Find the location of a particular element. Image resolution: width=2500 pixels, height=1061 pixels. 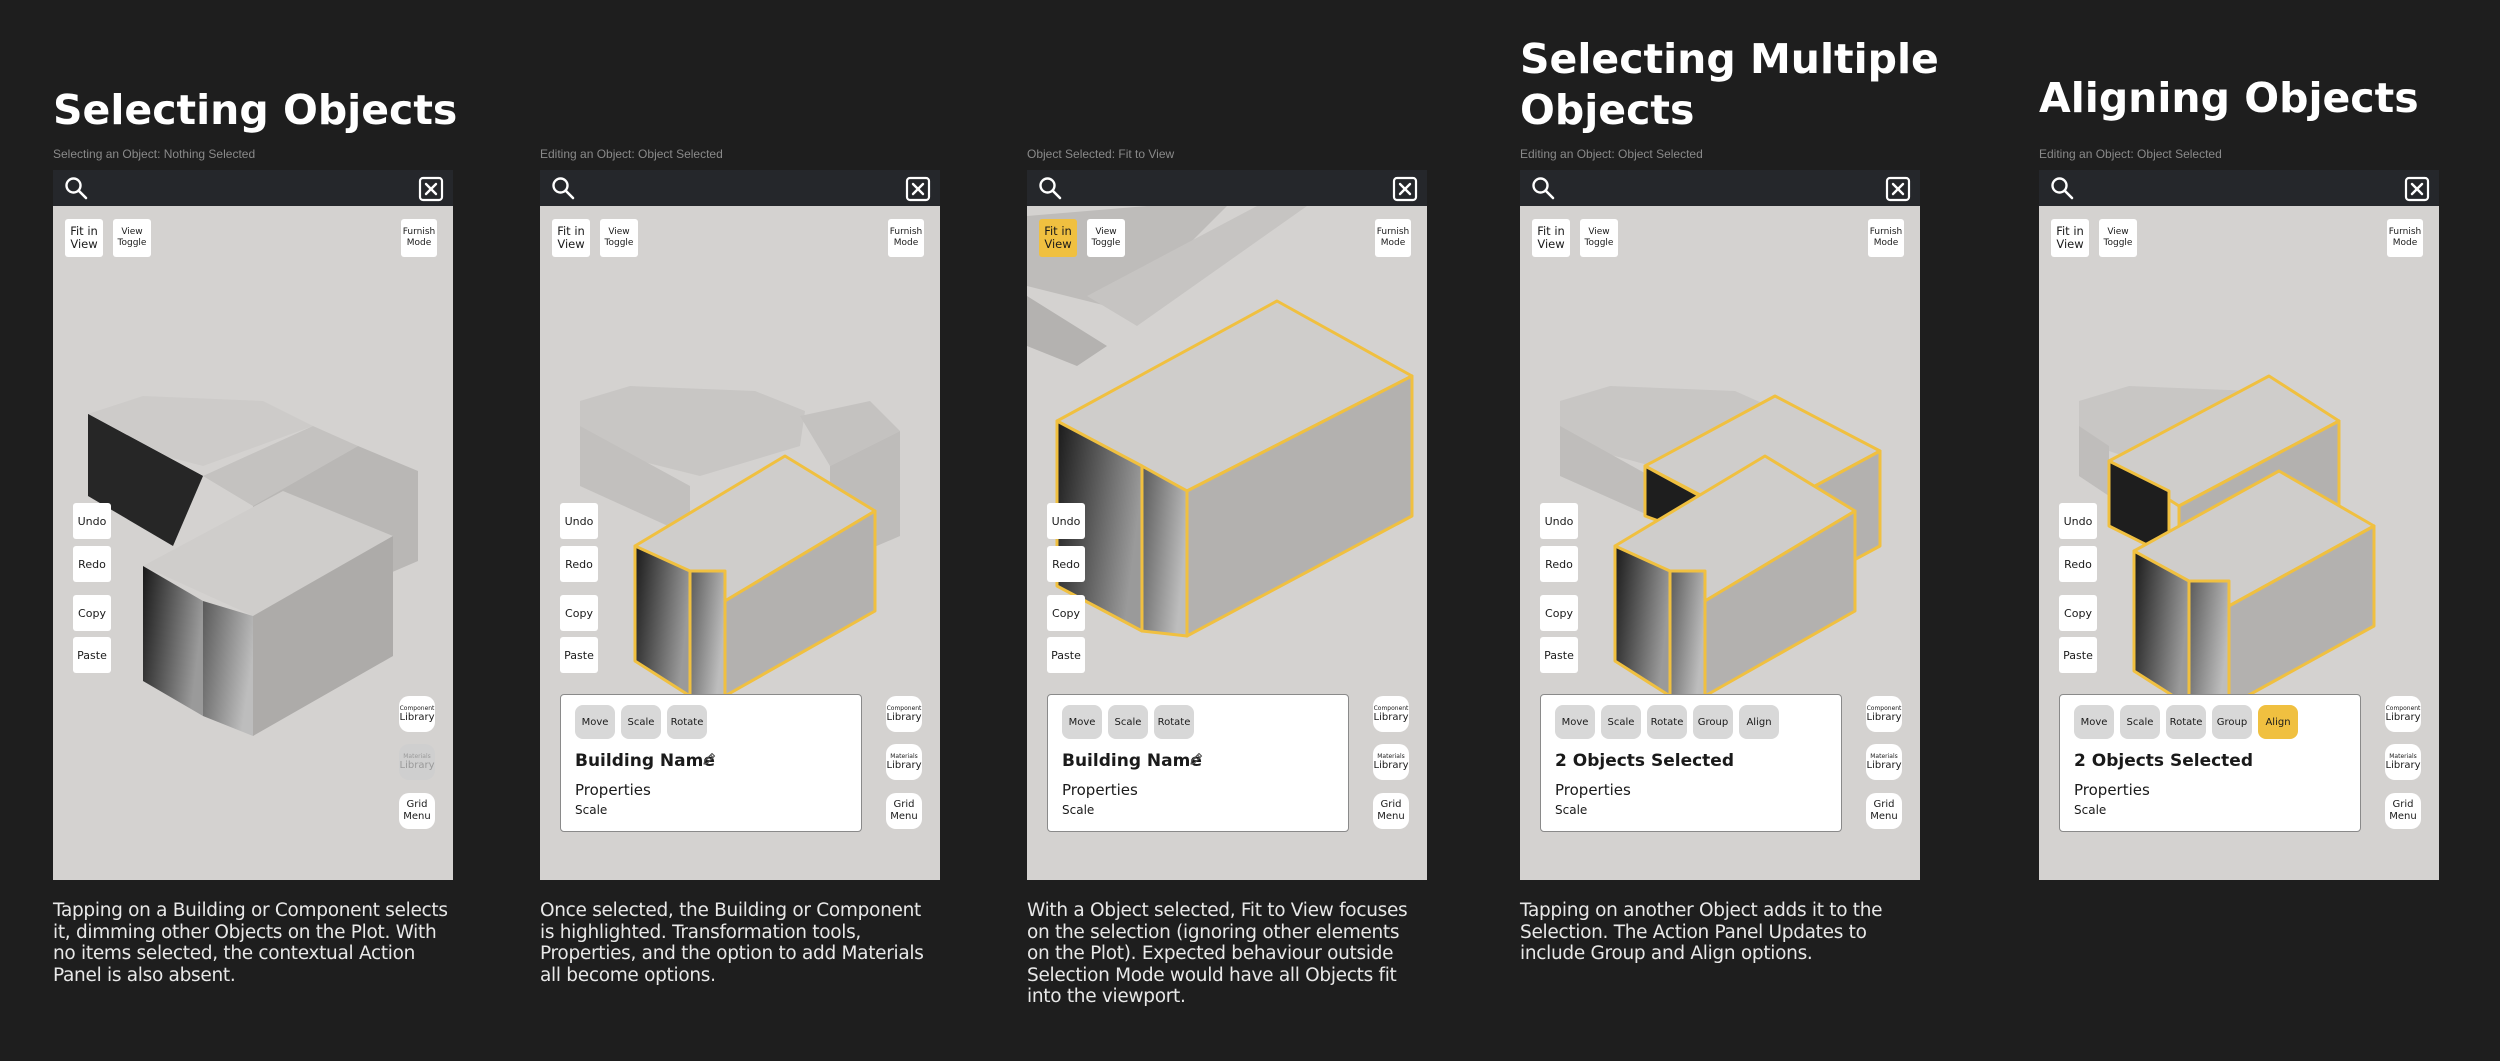

building-scene is located at coordinates (253, 543).